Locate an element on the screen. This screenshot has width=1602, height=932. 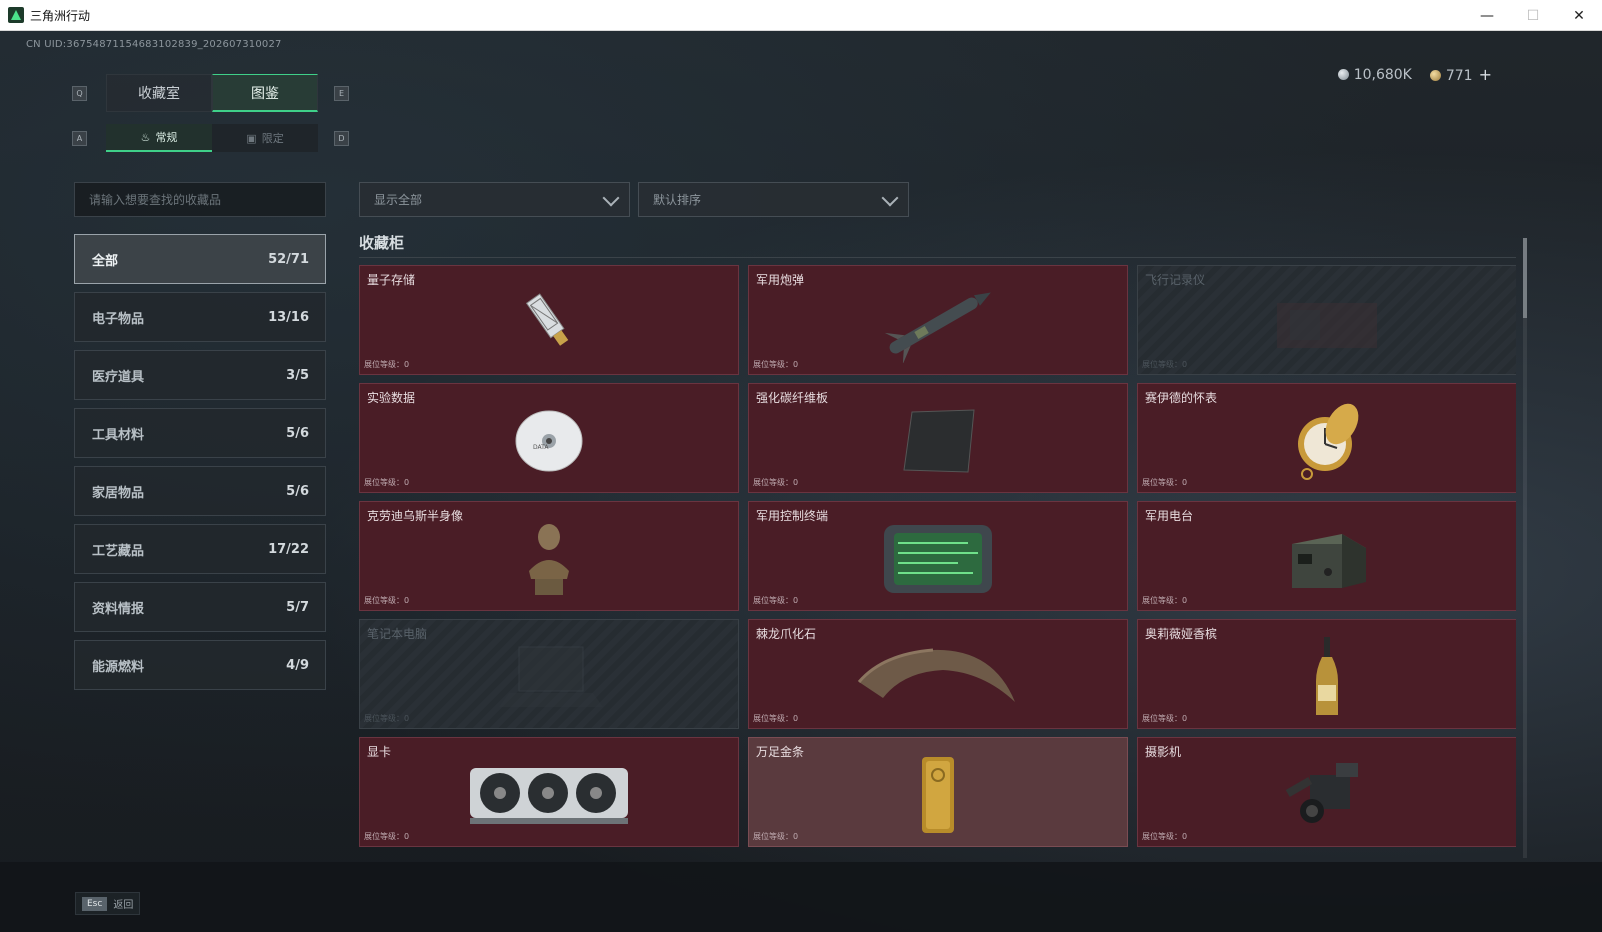
collection-item-card: 军用炮弹展位等级：0 is located at coordinates (938, 320).